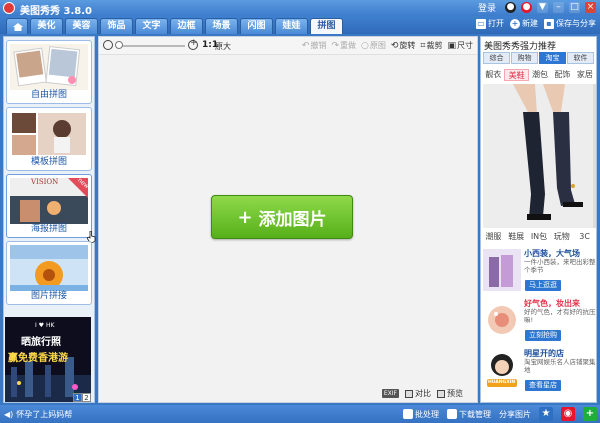  I want to click on free-collage-thumbnail, so click(49, 67).